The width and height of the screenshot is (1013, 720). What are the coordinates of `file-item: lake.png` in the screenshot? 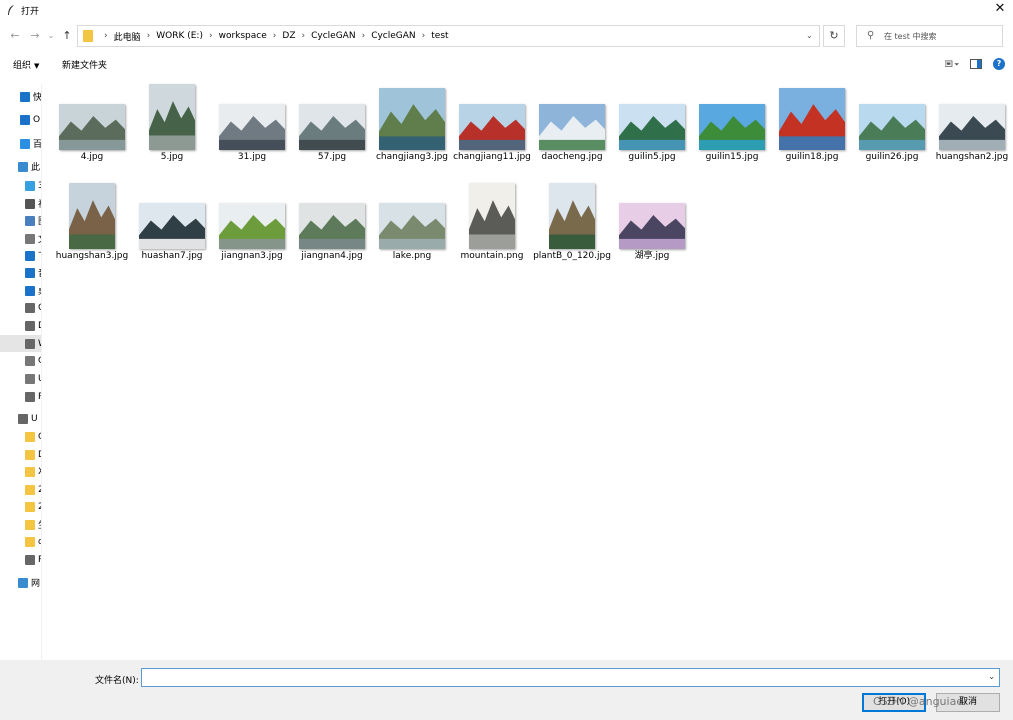 It's located at (412, 230).